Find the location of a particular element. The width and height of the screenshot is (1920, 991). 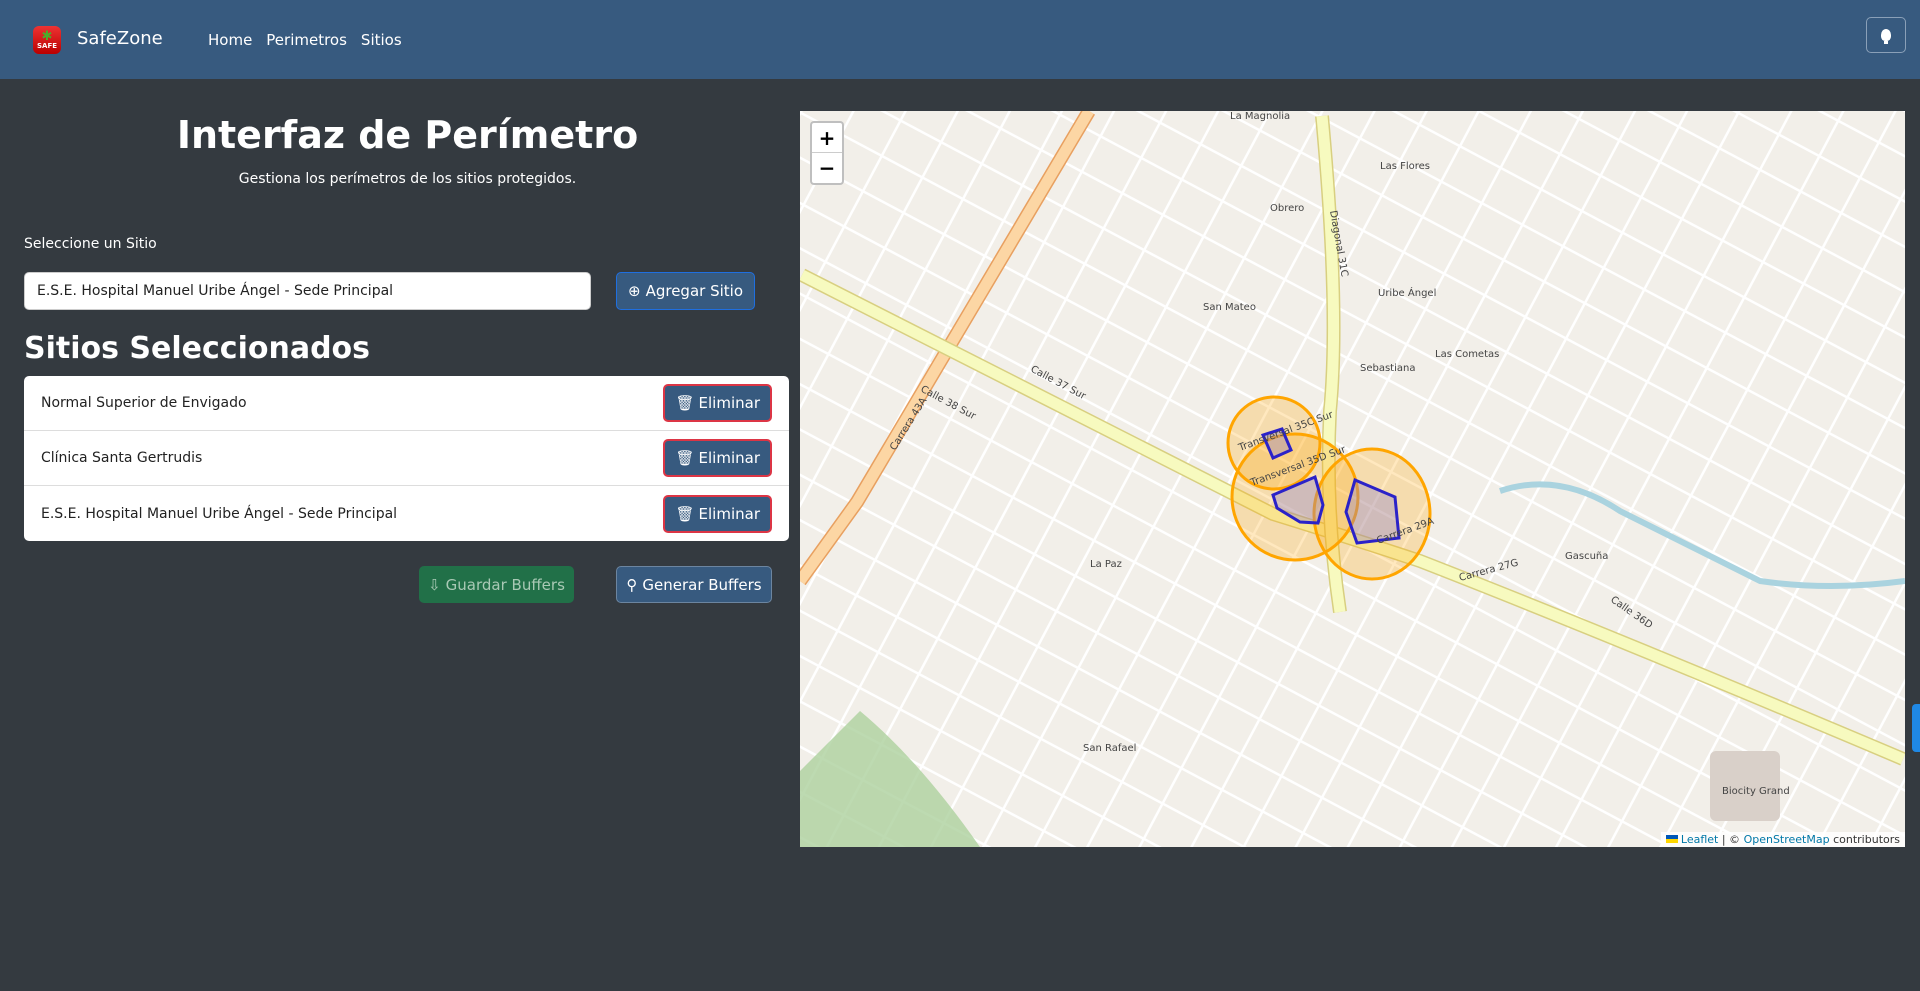

svg-text: La Magnolia is located at coordinates (1260, 116).